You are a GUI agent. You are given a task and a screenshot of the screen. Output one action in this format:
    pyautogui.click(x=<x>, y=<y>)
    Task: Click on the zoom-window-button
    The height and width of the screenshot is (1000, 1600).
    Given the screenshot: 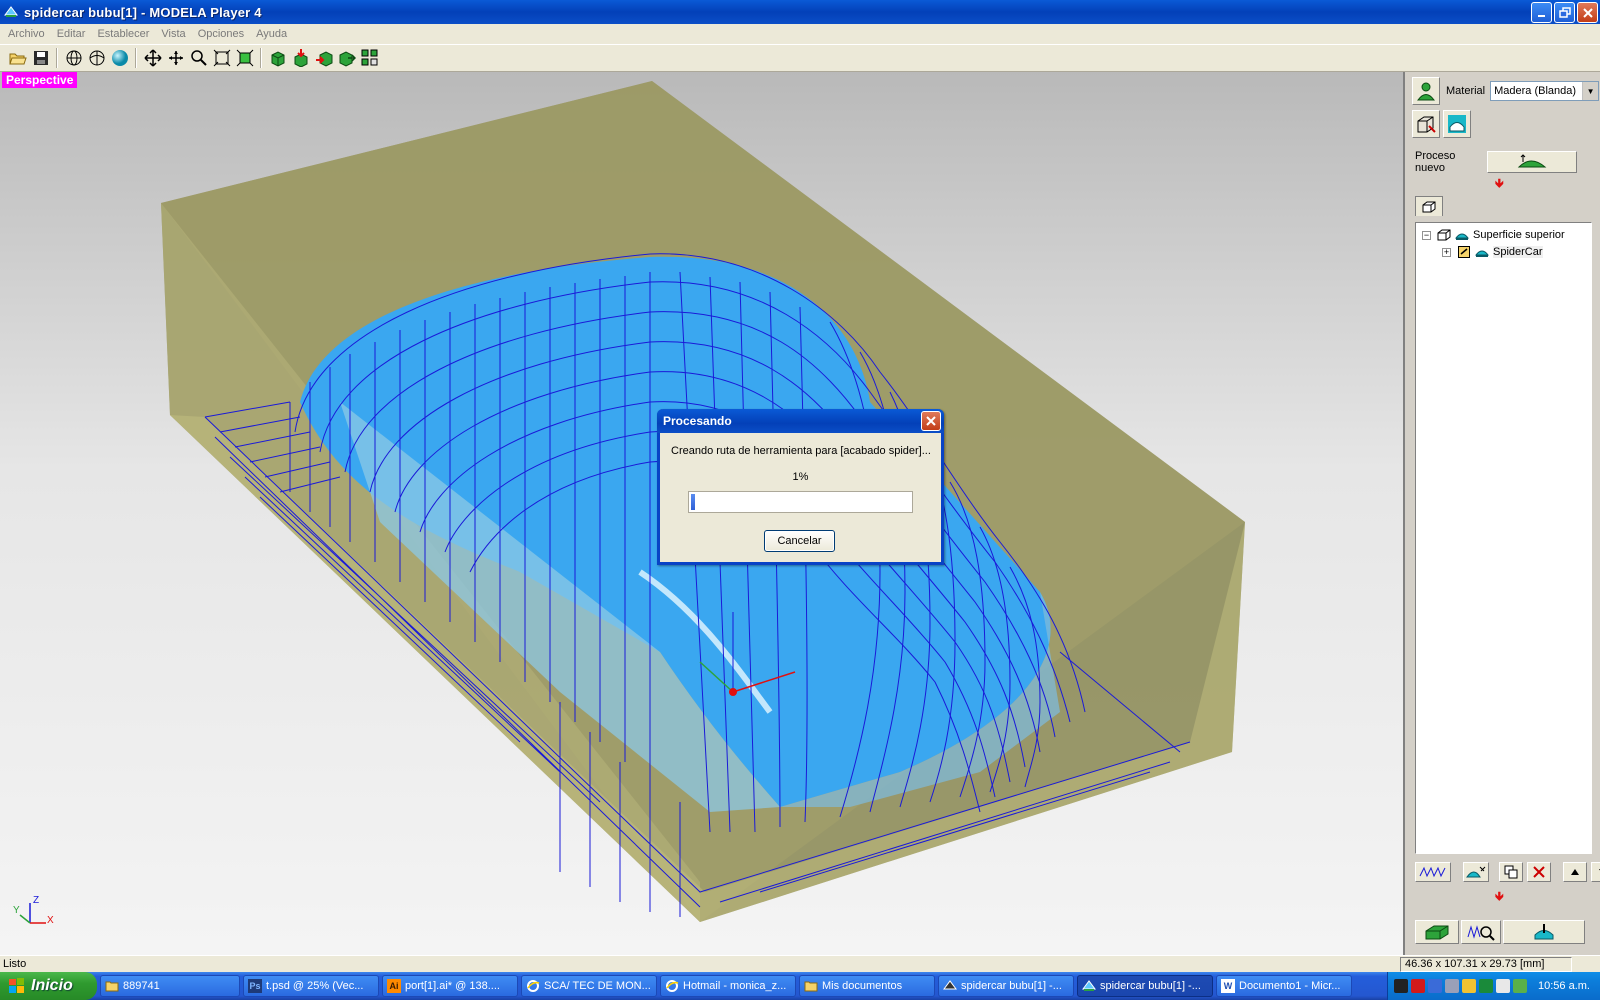 What is the action you would take?
    pyautogui.click(x=221, y=58)
    